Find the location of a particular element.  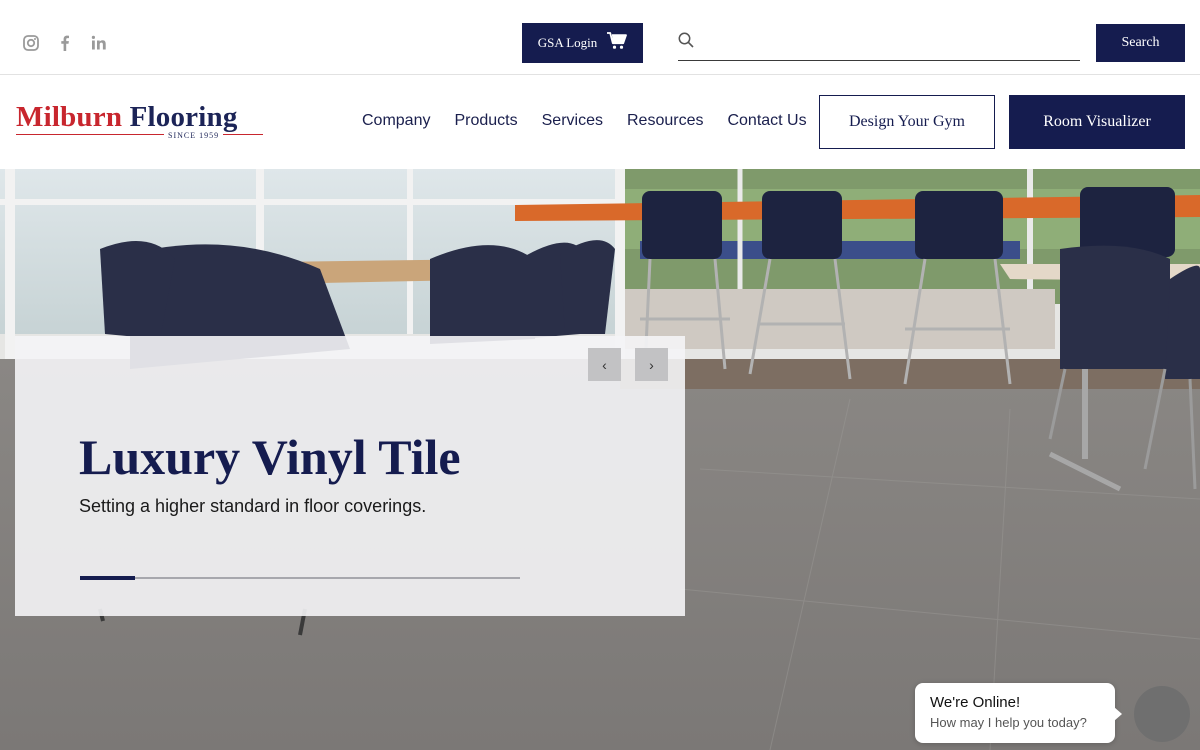

room-visualizer-button: Room Visualizer is located at coordinates (1097, 122).